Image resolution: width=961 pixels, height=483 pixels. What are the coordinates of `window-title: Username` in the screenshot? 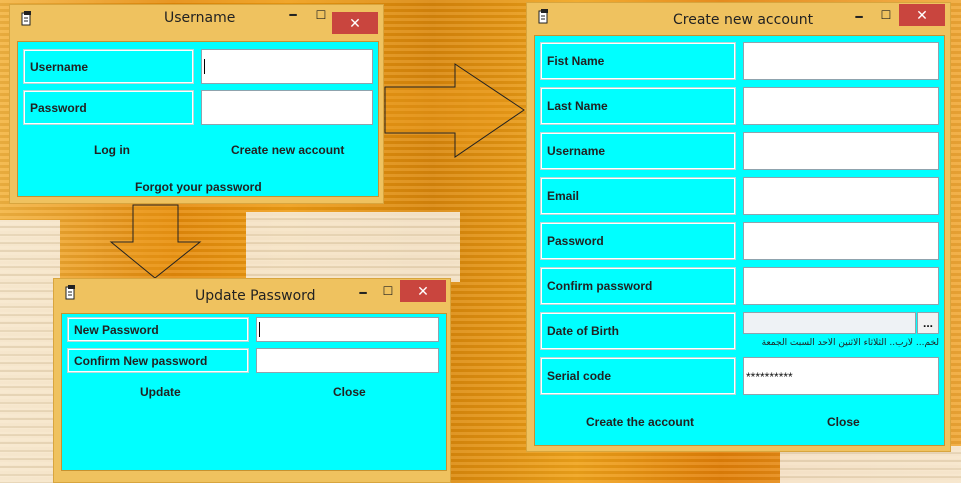 It's located at (200, 18).